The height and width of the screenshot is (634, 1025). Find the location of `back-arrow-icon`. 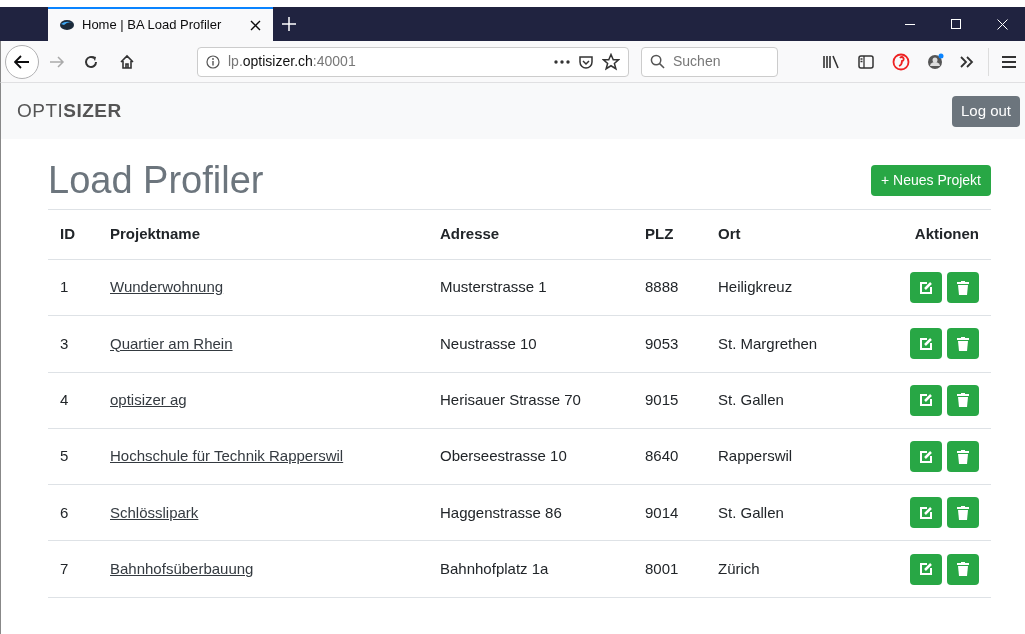

back-arrow-icon is located at coordinates (22, 61).